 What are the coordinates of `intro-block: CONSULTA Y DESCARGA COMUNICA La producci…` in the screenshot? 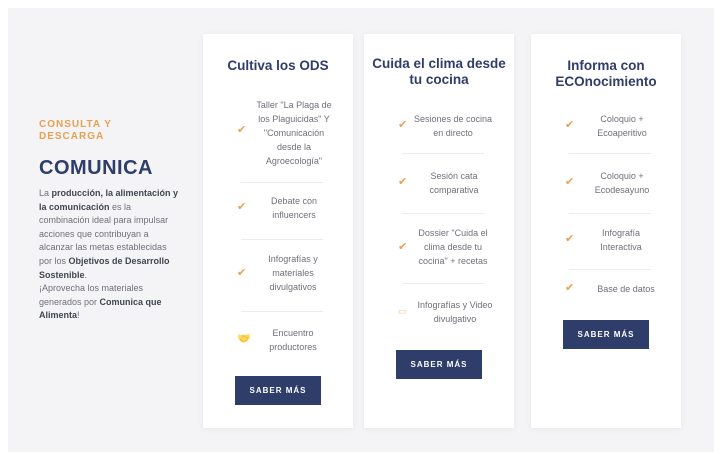 It's located at (109, 221).